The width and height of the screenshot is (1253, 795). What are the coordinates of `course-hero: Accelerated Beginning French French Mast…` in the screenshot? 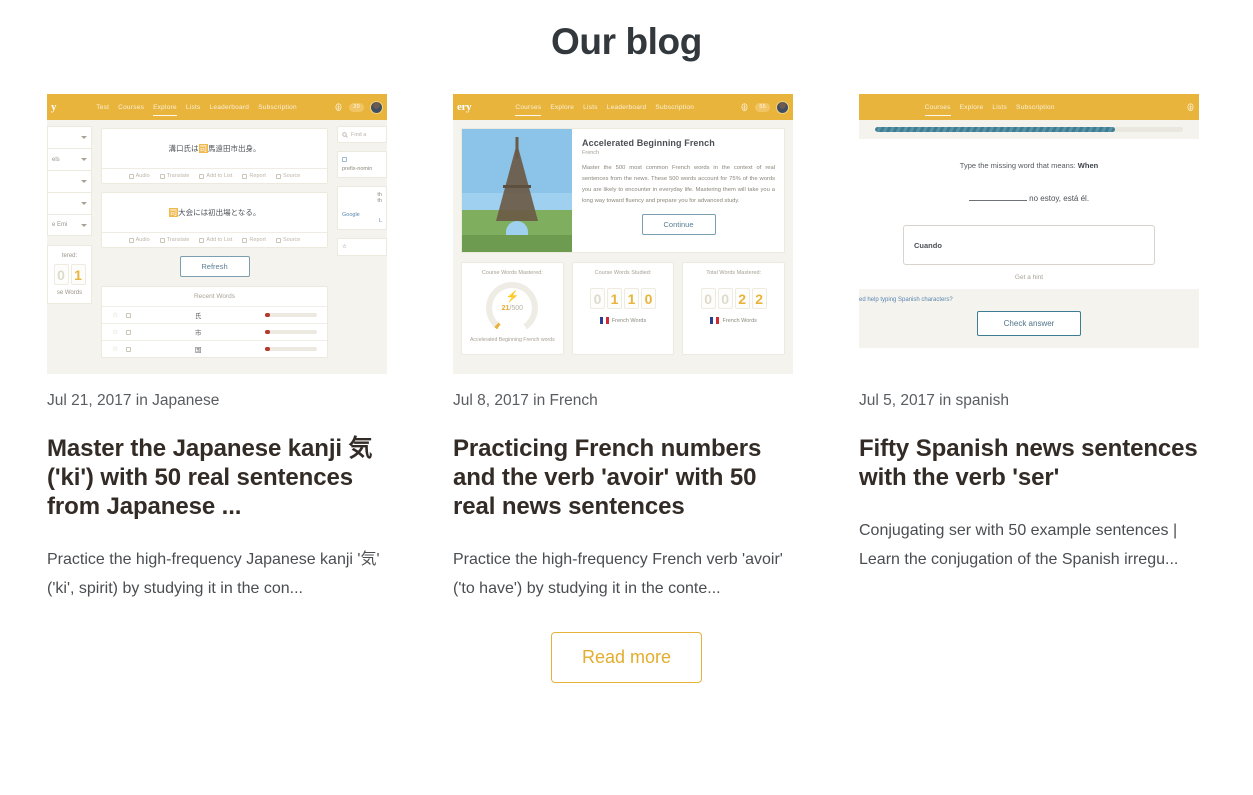 It's located at (623, 191).